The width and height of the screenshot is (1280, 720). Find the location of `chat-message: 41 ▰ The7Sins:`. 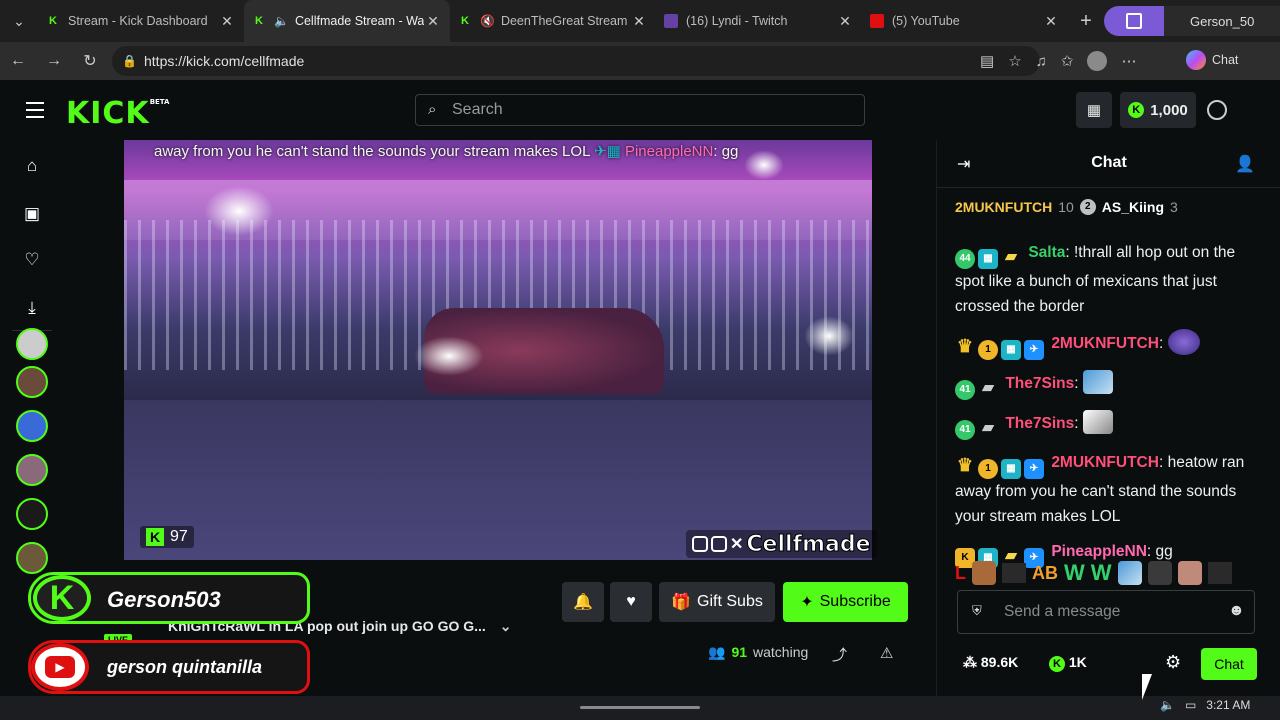

chat-message: 41 ▰ The7Sins: is located at coordinates (1111, 385).